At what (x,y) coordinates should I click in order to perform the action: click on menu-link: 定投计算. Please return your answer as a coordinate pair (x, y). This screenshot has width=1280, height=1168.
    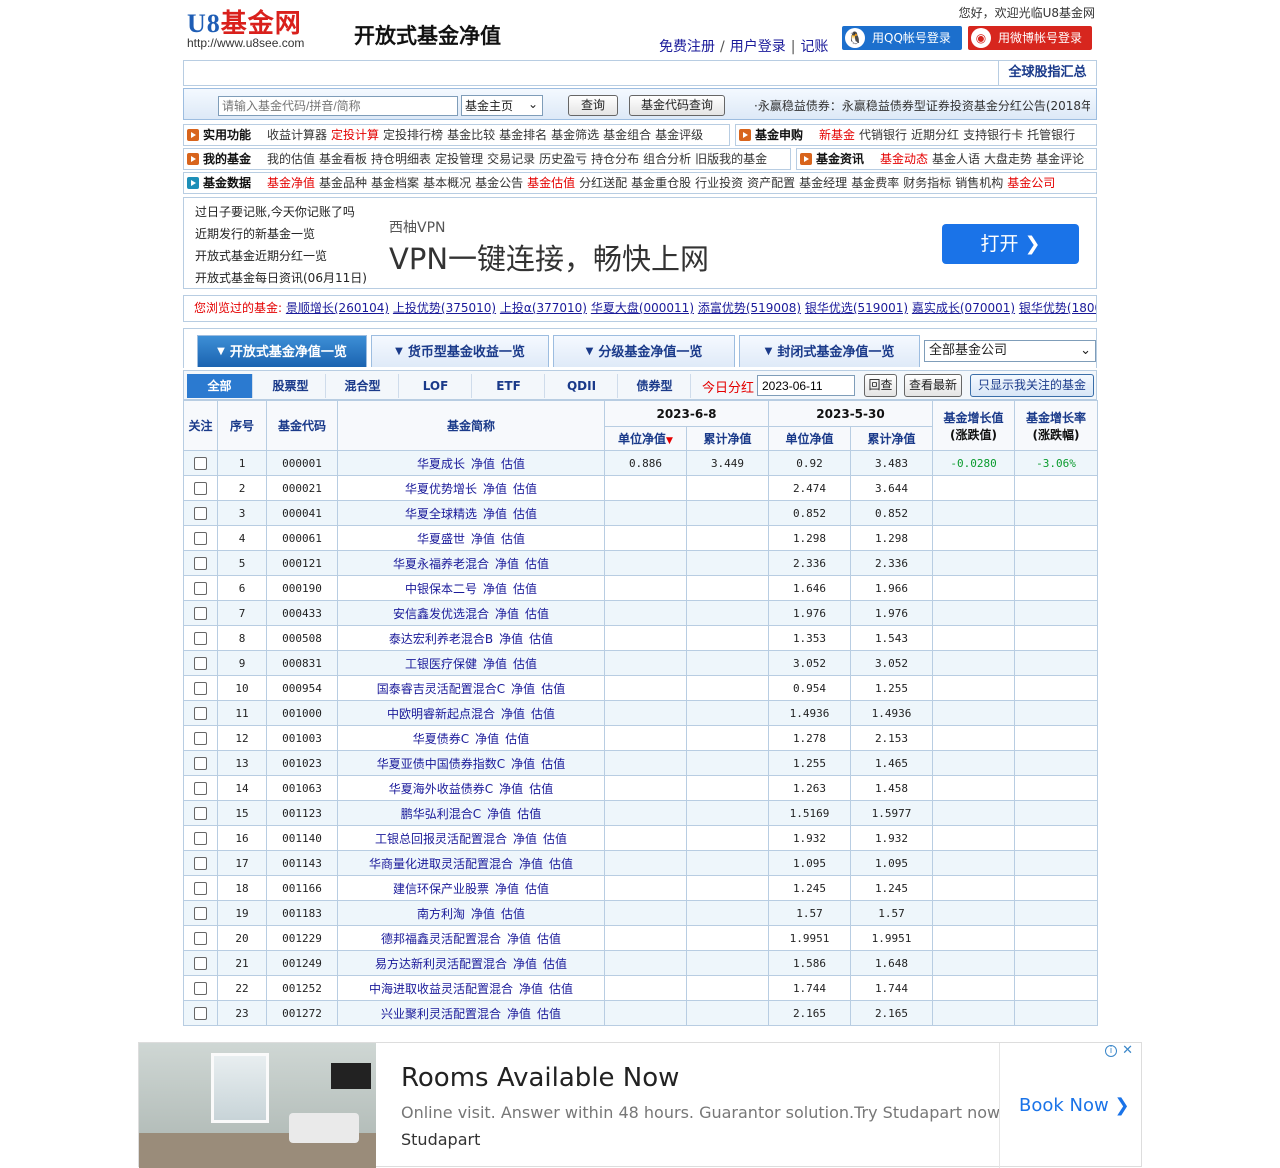
    Looking at the image, I should click on (355, 135).